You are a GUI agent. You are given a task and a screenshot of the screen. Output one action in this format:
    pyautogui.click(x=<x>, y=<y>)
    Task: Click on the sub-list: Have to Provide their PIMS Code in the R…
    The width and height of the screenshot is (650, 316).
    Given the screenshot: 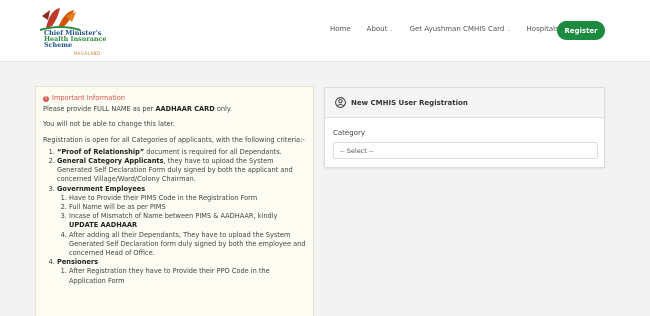 What is the action you would take?
    pyautogui.click(x=181, y=226)
    